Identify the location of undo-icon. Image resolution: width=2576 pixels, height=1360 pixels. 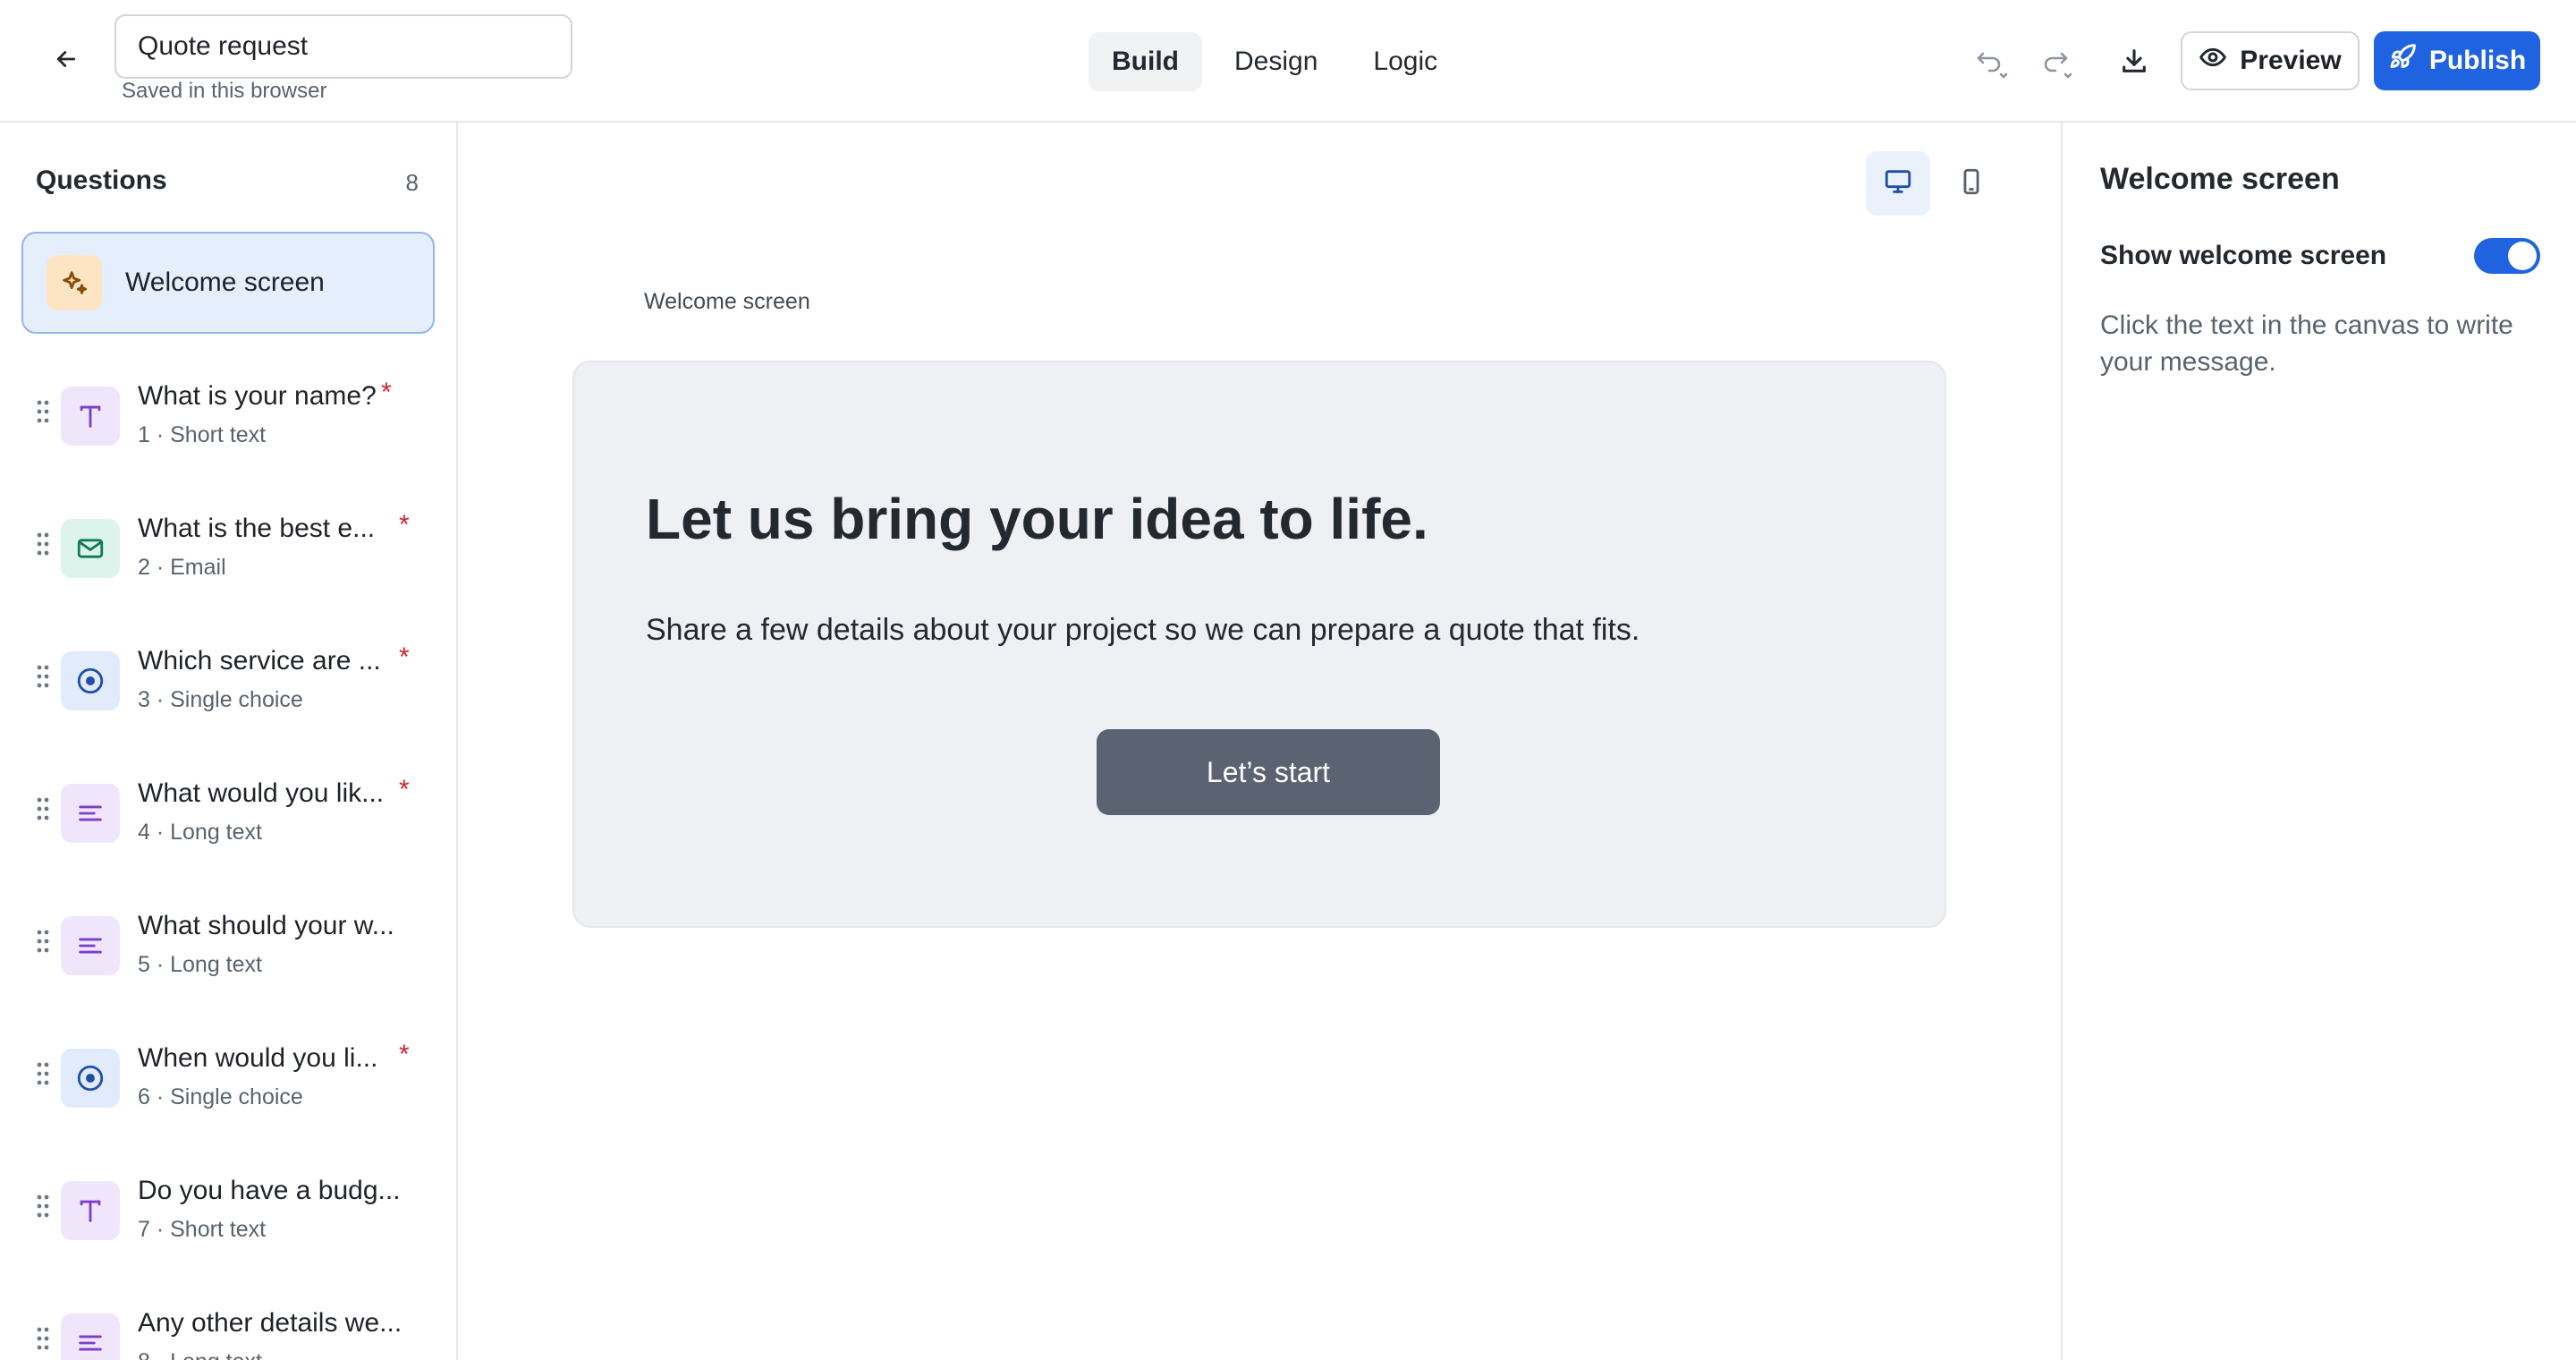
(1992, 63).